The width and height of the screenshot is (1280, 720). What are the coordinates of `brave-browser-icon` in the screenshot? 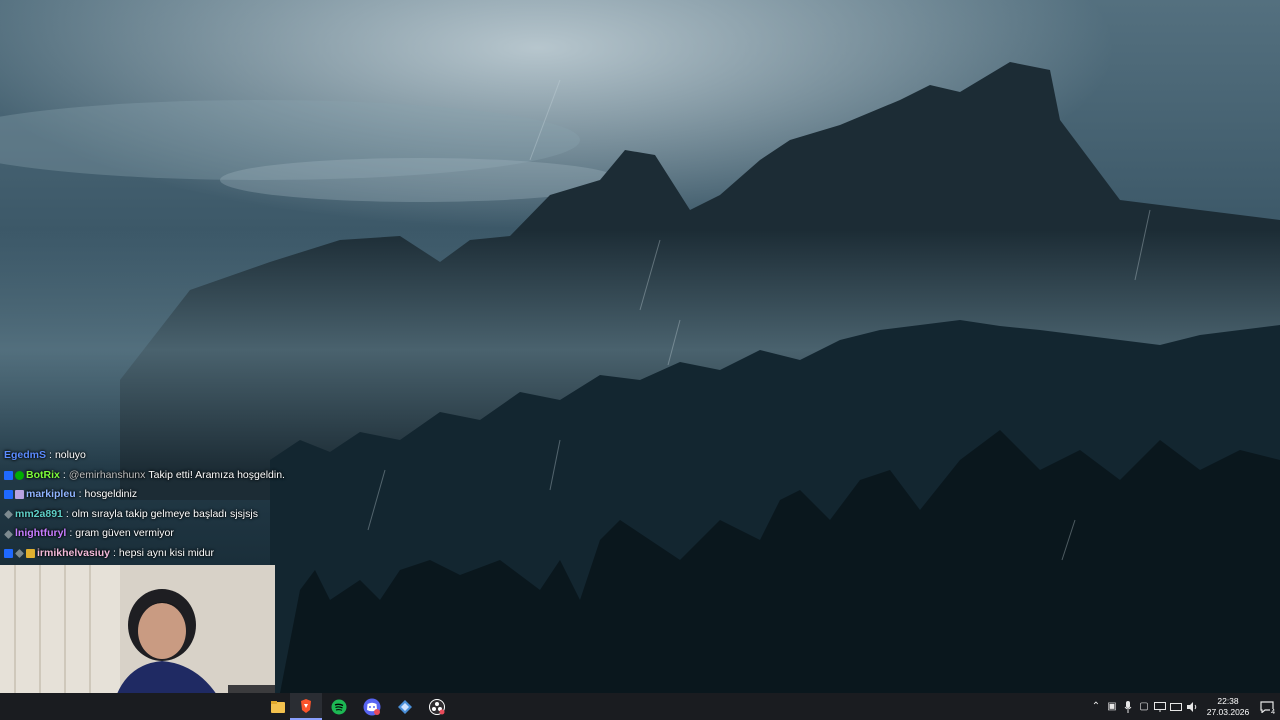 It's located at (306, 706).